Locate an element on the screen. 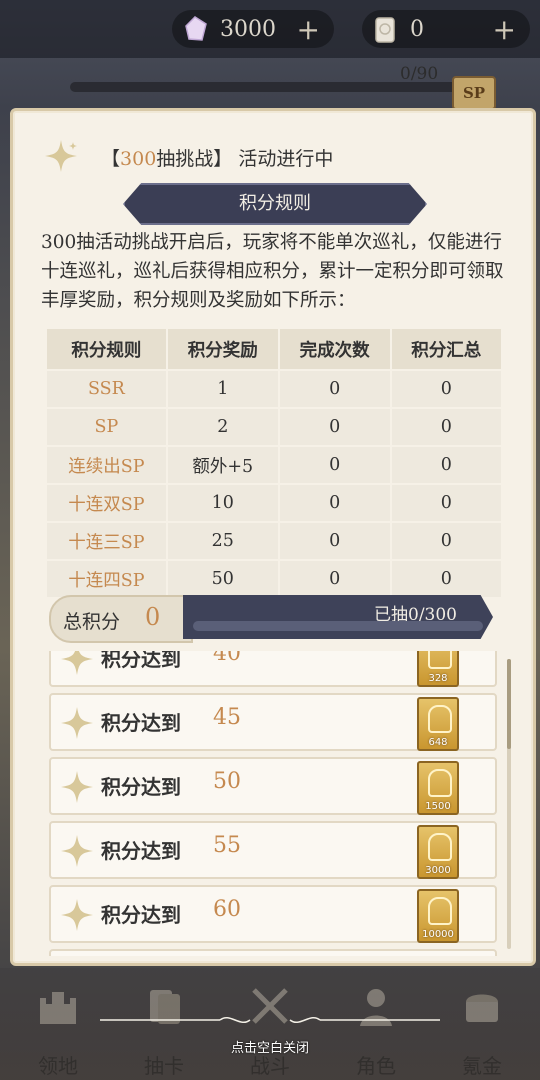  table-header: 积分奖励 is located at coordinates (222, 349).